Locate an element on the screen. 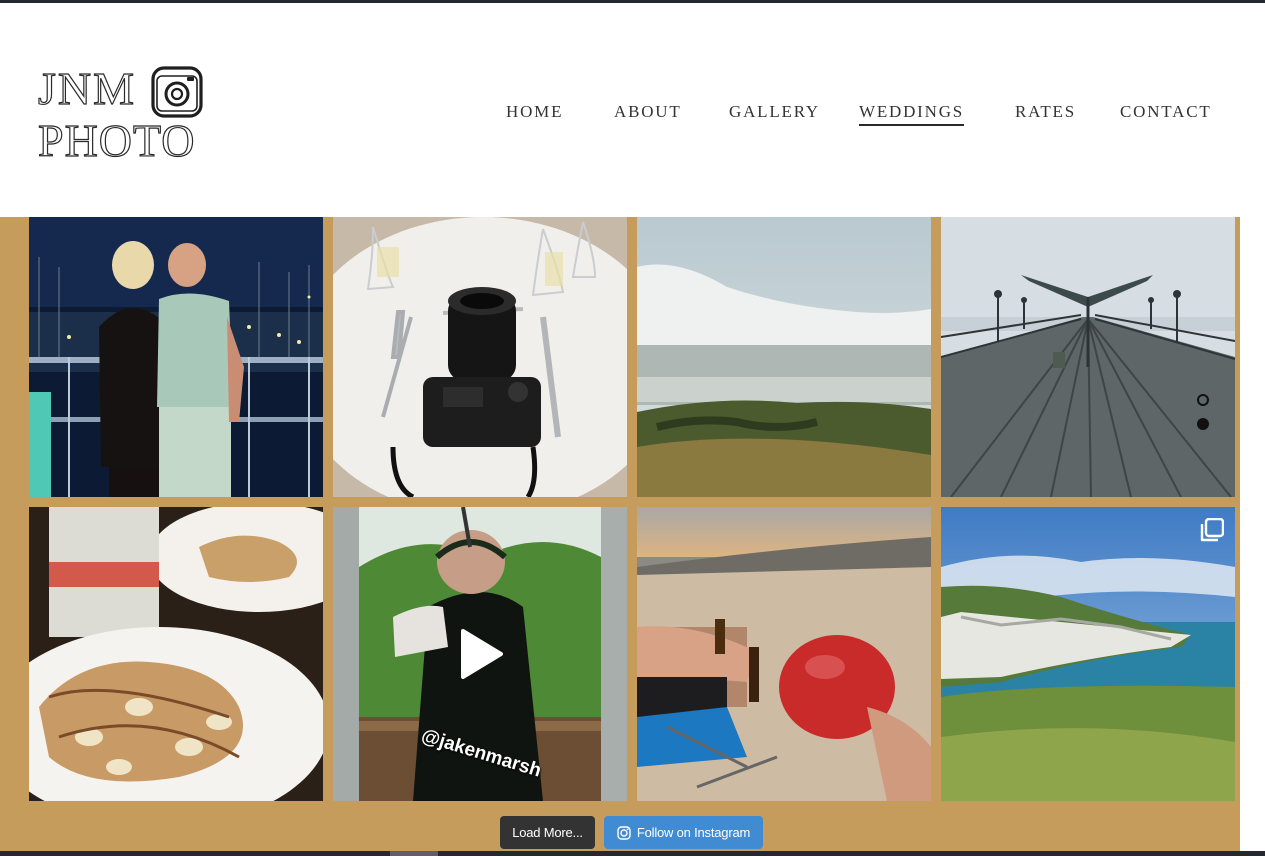 The height and width of the screenshot is (856, 1265). scrollbar-thumb is located at coordinates (414, 853).